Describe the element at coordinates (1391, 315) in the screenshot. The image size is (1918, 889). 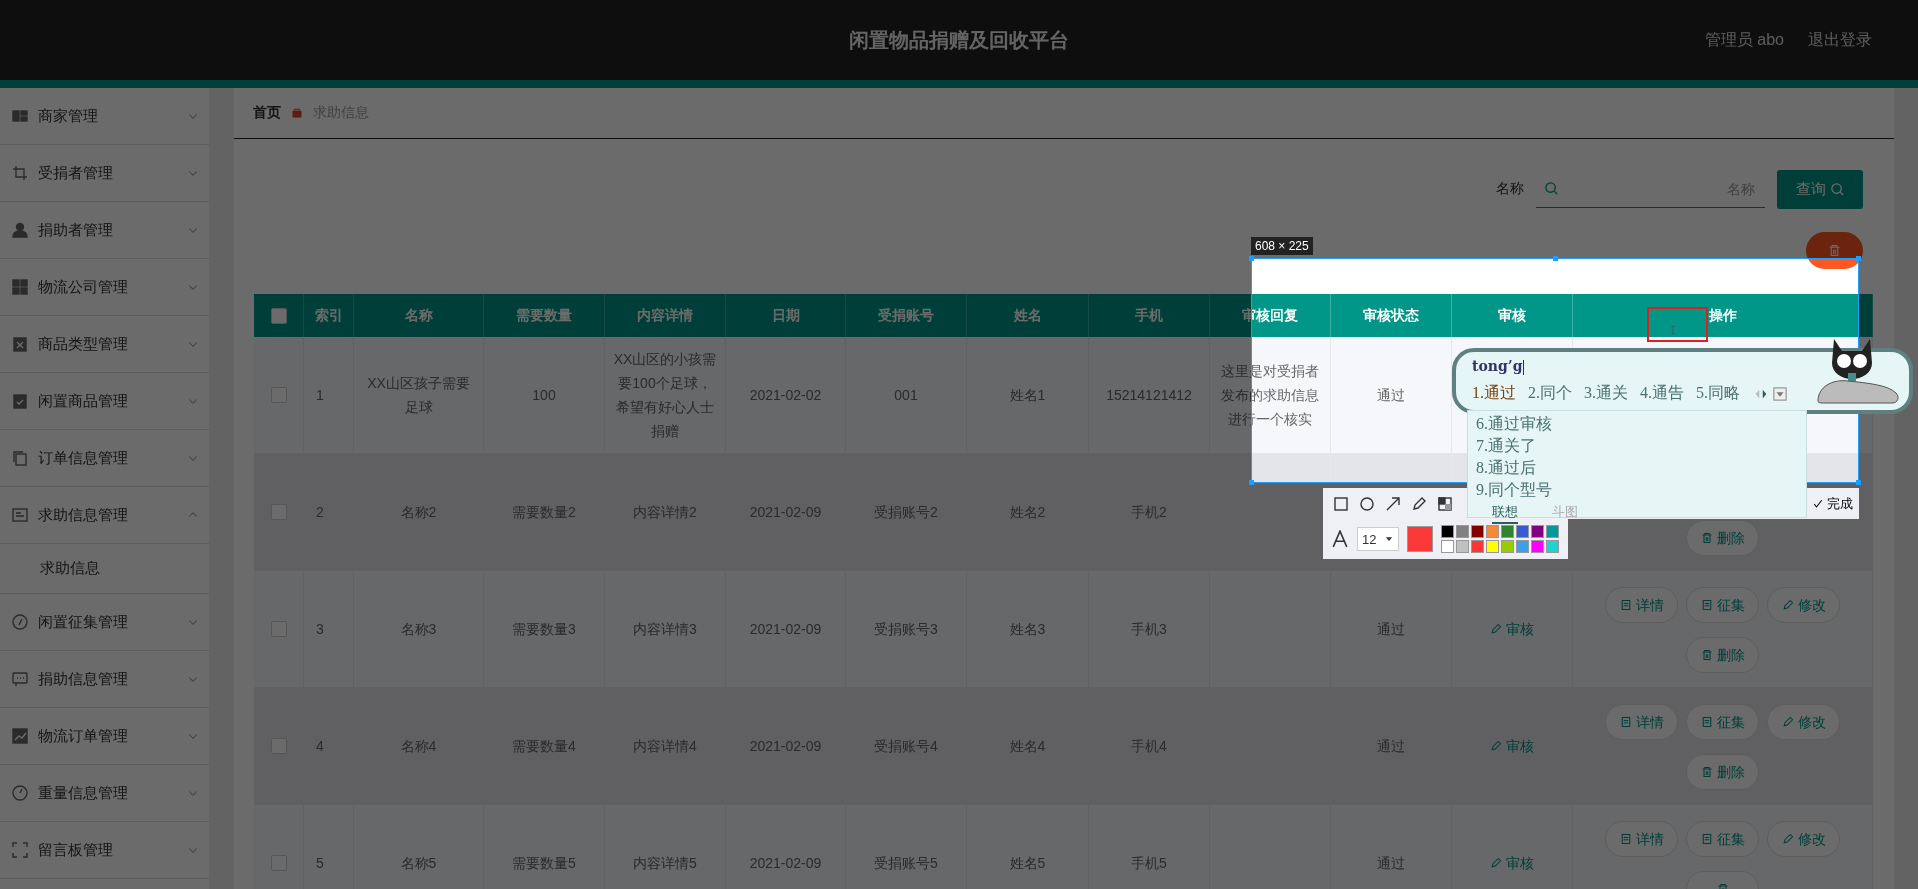
I see `column-header: 审核状态` at that location.